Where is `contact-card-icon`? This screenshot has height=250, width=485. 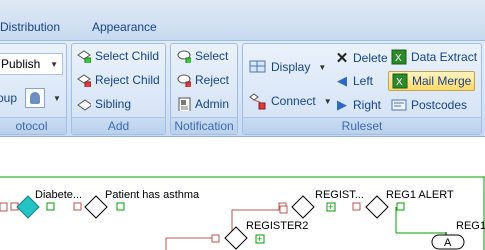 contact-card-icon is located at coordinates (35, 98).